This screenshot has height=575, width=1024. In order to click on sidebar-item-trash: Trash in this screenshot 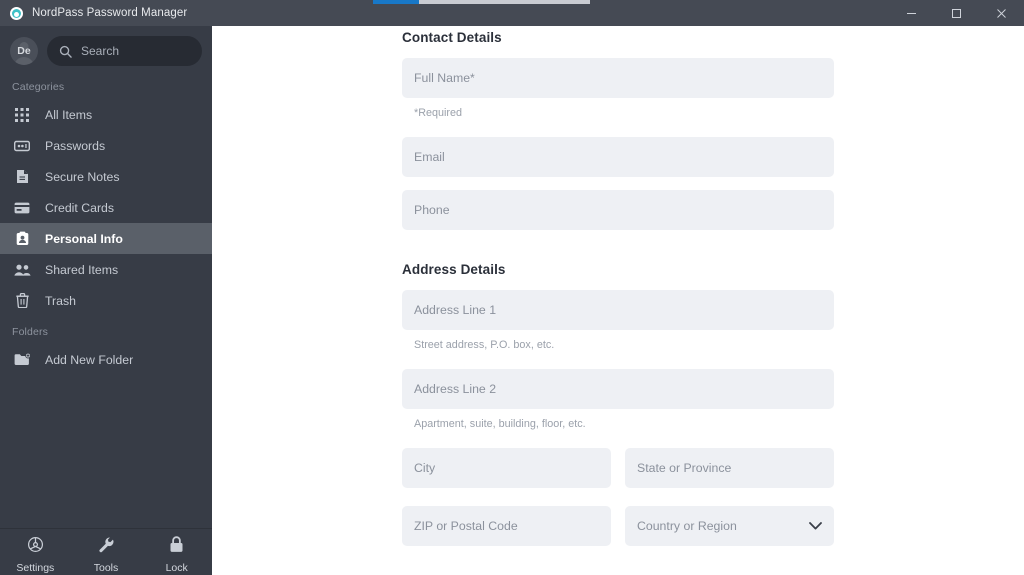, I will do `click(106, 300)`.